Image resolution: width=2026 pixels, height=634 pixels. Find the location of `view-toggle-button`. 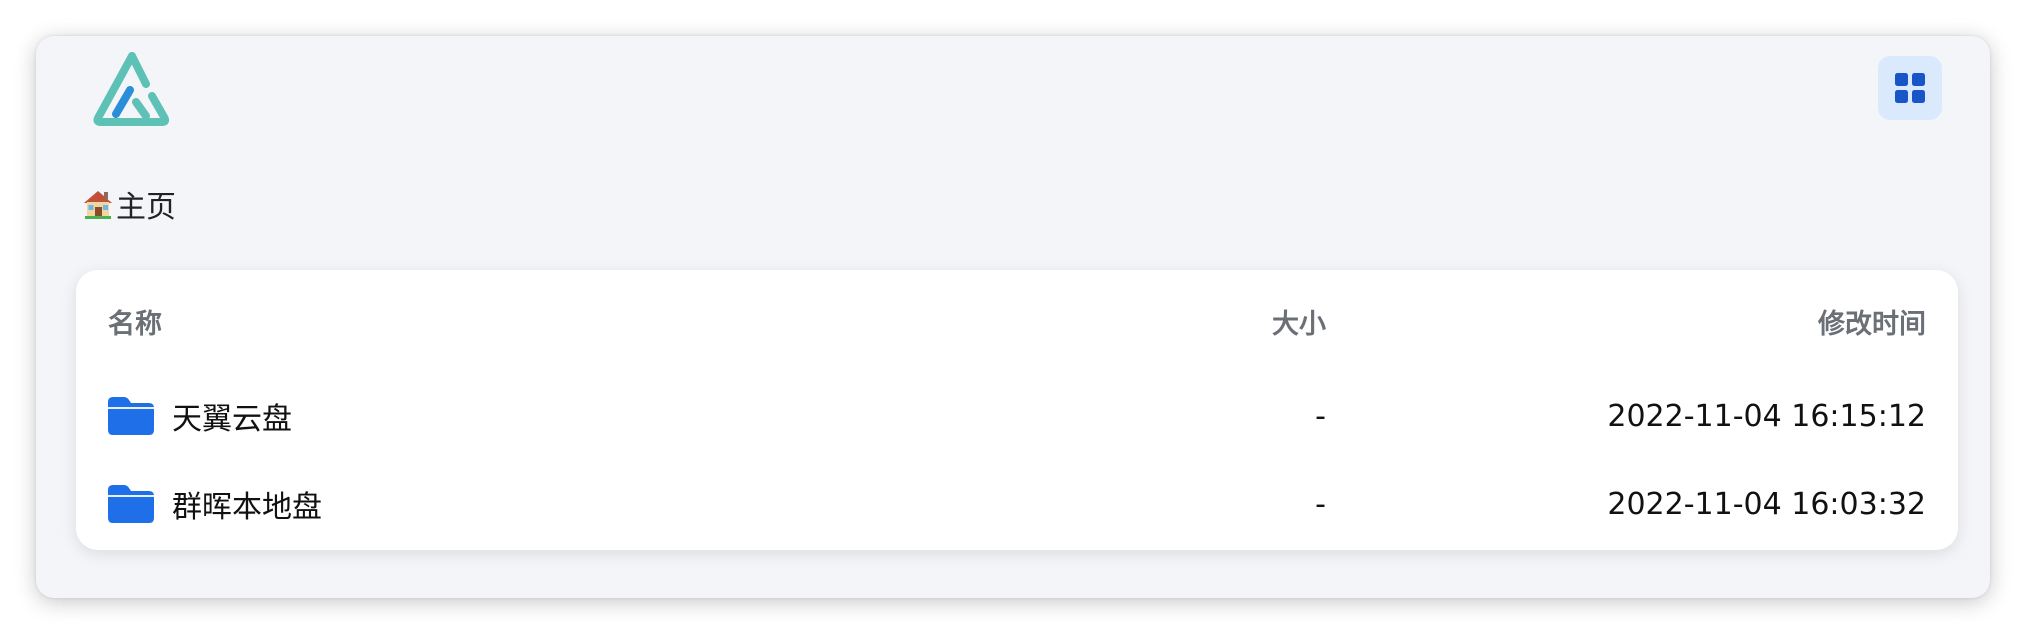

view-toggle-button is located at coordinates (1910, 88).